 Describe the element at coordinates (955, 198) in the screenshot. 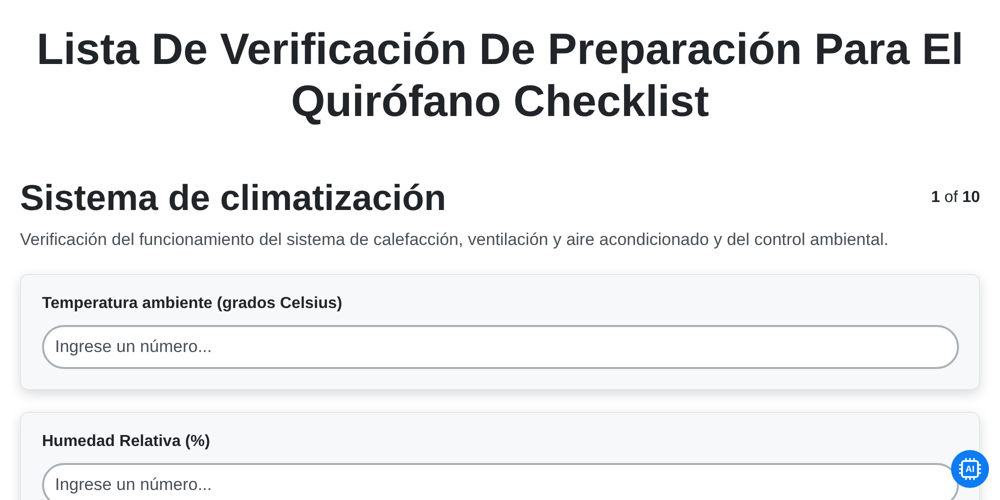

I see `page-counter: 1 of 10` at that location.